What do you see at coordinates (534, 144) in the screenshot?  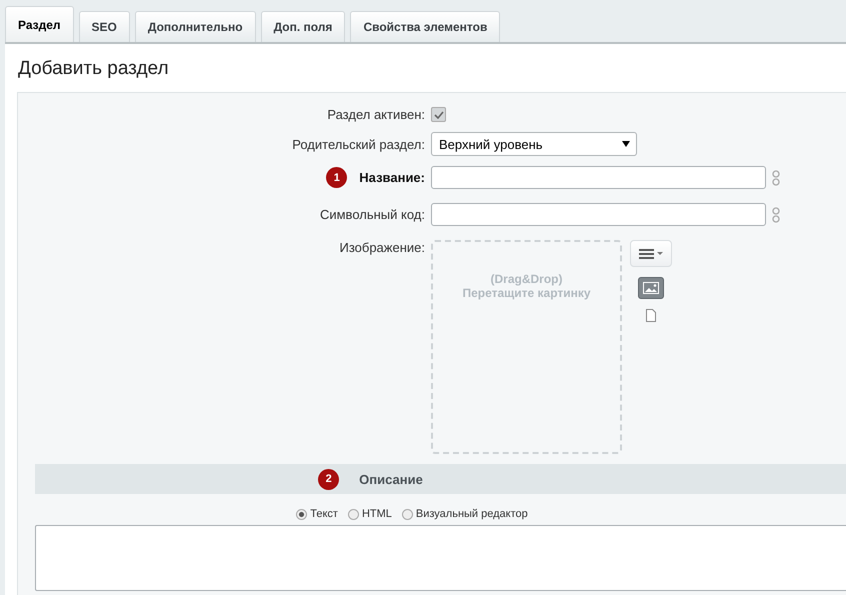 I see `select-field: Верхний уровень` at bounding box center [534, 144].